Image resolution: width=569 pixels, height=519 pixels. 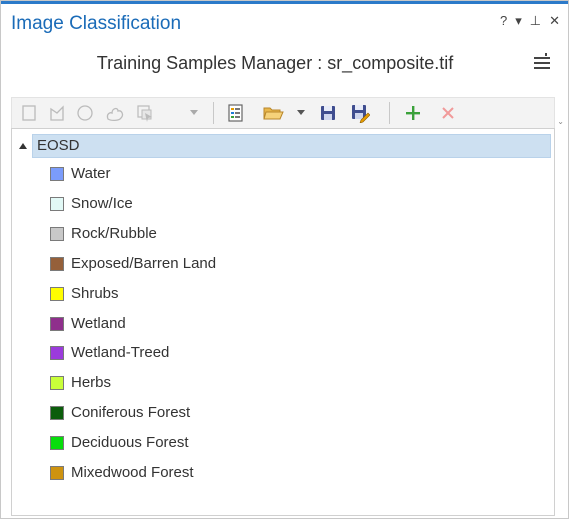 I want to click on tree-root-selection, so click(x=291, y=146).